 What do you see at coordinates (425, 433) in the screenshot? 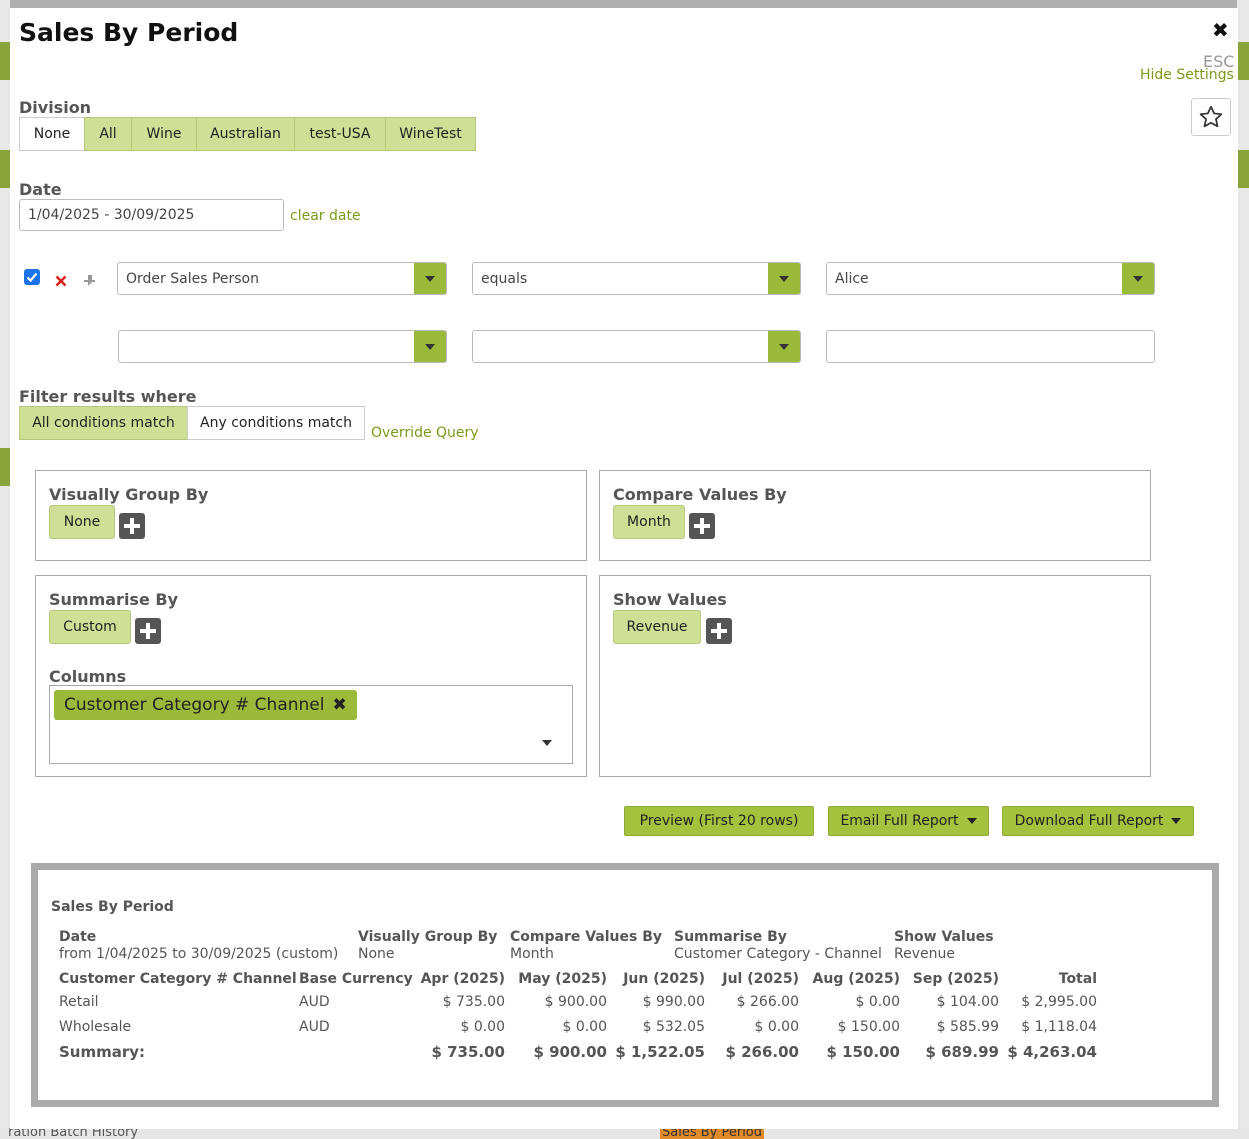
I see `override-query-link: Override Query` at bounding box center [425, 433].